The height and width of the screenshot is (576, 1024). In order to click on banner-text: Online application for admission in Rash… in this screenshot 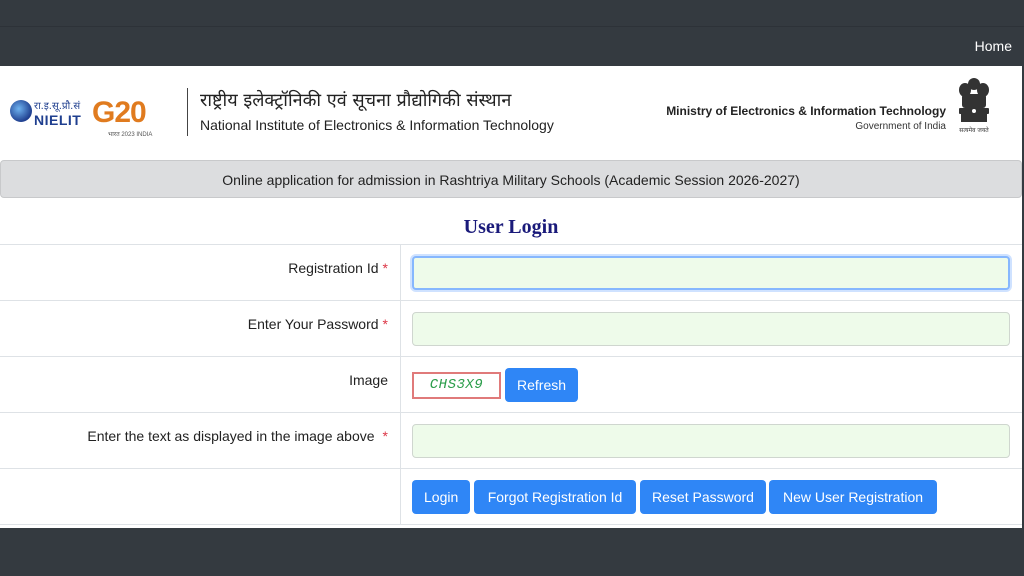, I will do `click(511, 180)`.